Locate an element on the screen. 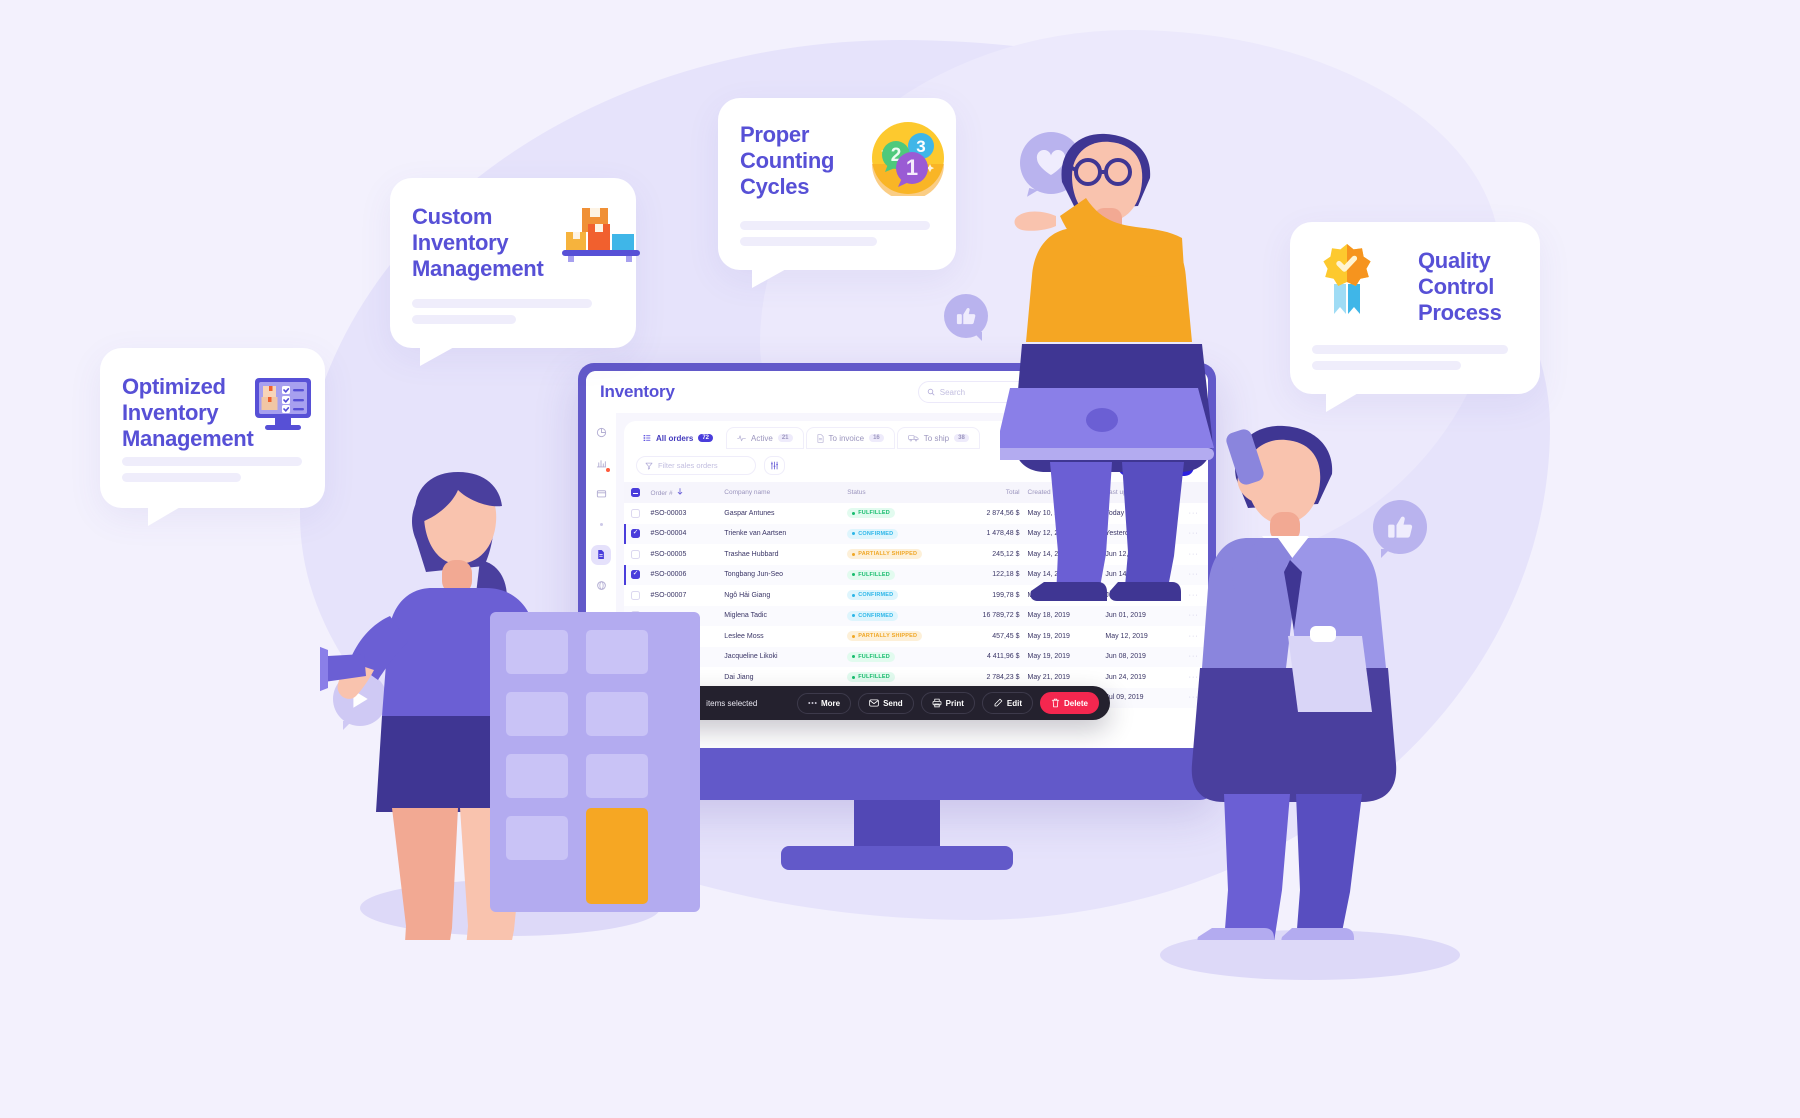  character-man-on-phone is located at coordinates (1294, 682).